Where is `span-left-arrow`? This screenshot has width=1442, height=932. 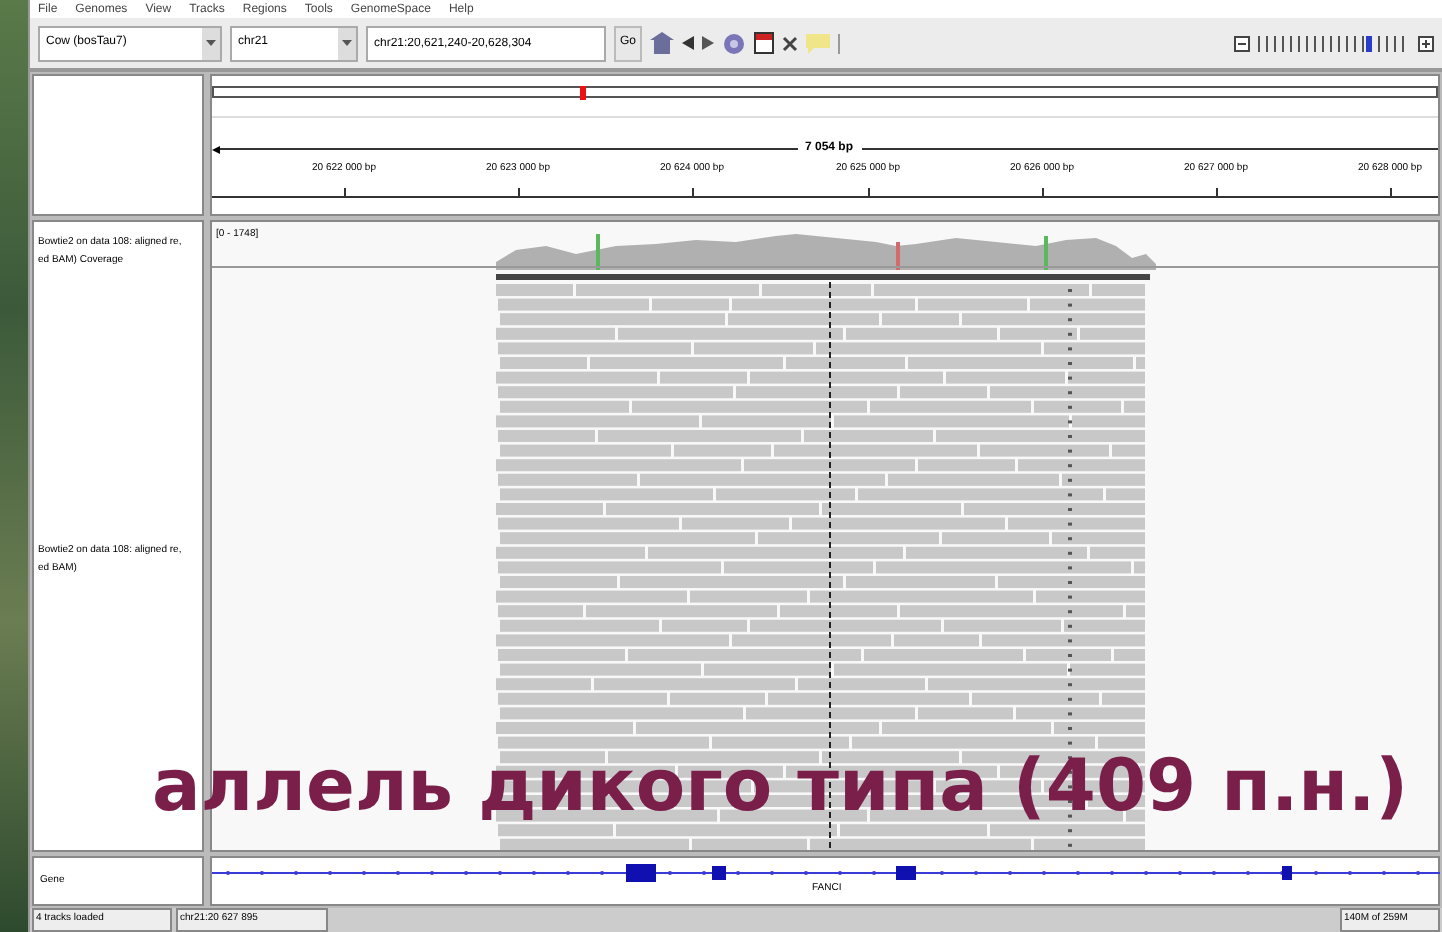 span-left-arrow is located at coordinates (216, 149).